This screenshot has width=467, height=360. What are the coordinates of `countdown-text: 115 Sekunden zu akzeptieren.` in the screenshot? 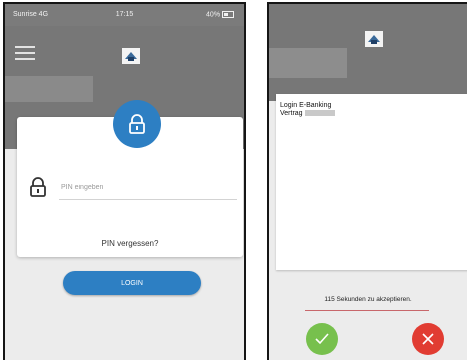 It's located at (368, 299).